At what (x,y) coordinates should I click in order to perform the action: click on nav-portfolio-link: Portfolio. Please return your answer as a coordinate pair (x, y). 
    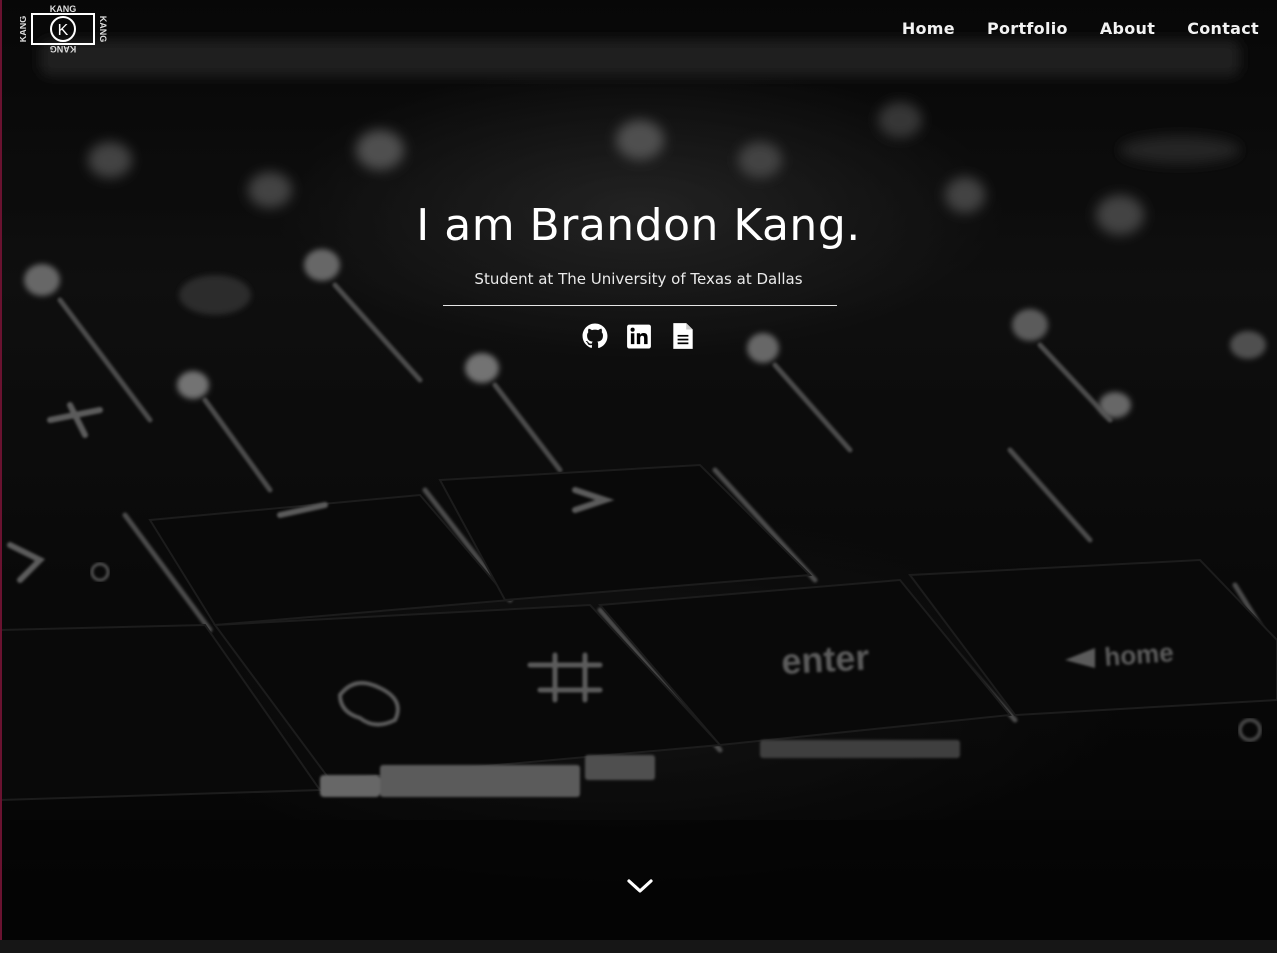
    Looking at the image, I should click on (1027, 29).